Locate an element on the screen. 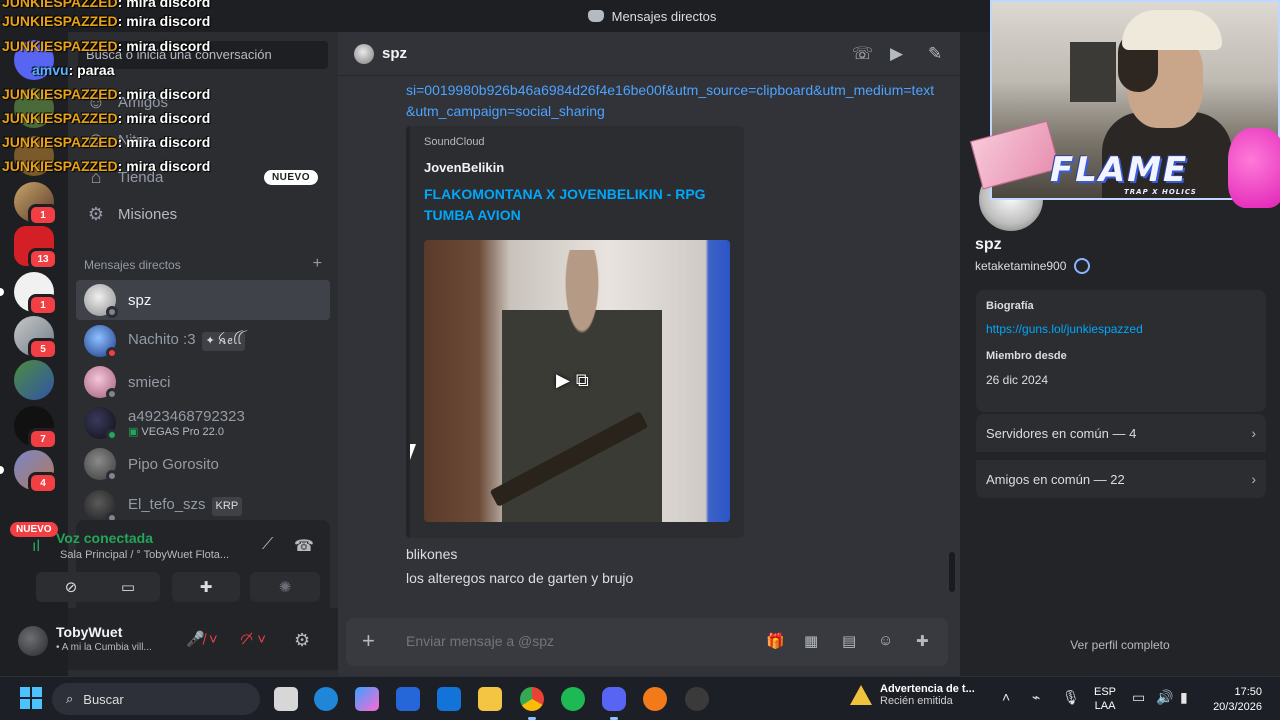 Image resolution: width=1280 pixels, height=720 pixels. display-icon: ▭ is located at coordinates (1138, 697).